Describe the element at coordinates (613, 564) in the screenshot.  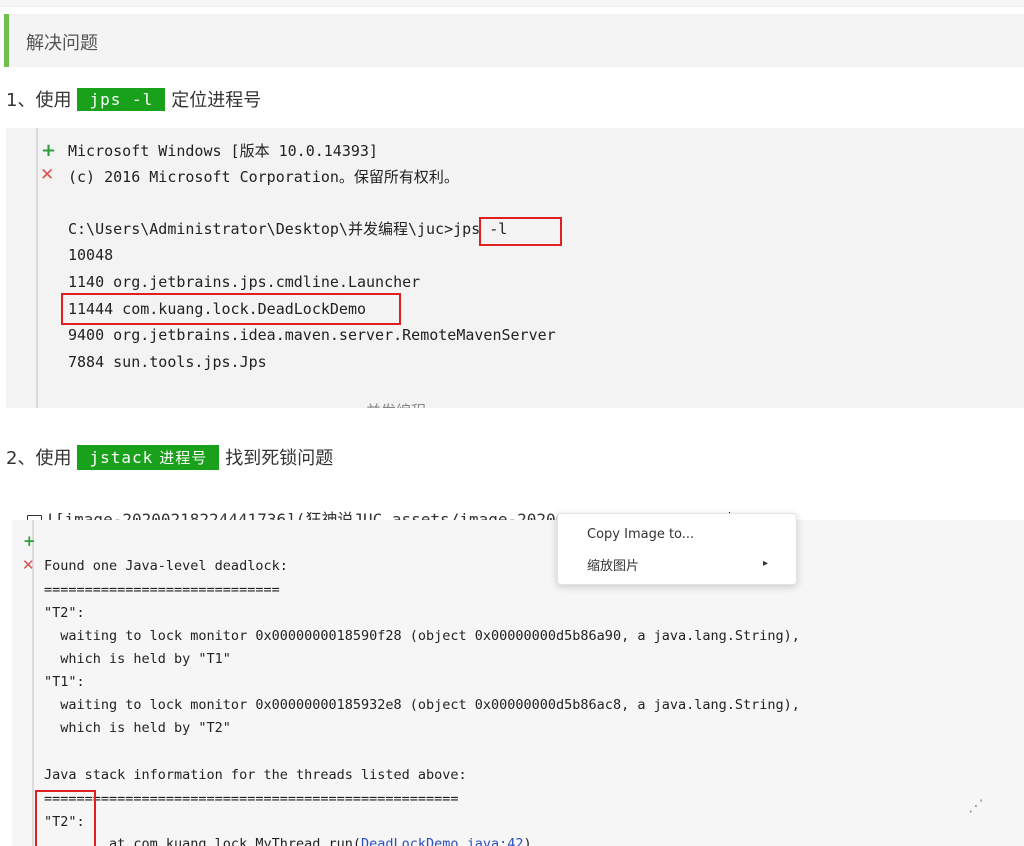
I see `menu-item-zoom-image: 缩放图片` at that location.